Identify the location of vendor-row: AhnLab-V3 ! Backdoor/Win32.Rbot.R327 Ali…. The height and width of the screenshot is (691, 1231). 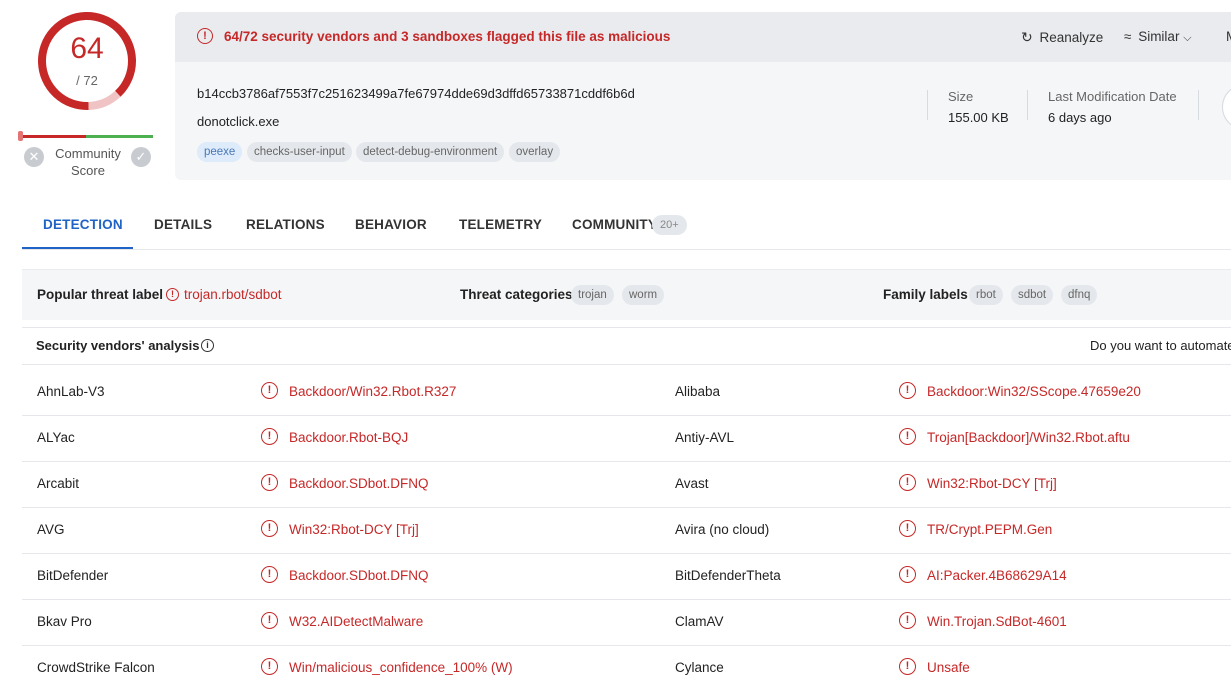
(626, 392).